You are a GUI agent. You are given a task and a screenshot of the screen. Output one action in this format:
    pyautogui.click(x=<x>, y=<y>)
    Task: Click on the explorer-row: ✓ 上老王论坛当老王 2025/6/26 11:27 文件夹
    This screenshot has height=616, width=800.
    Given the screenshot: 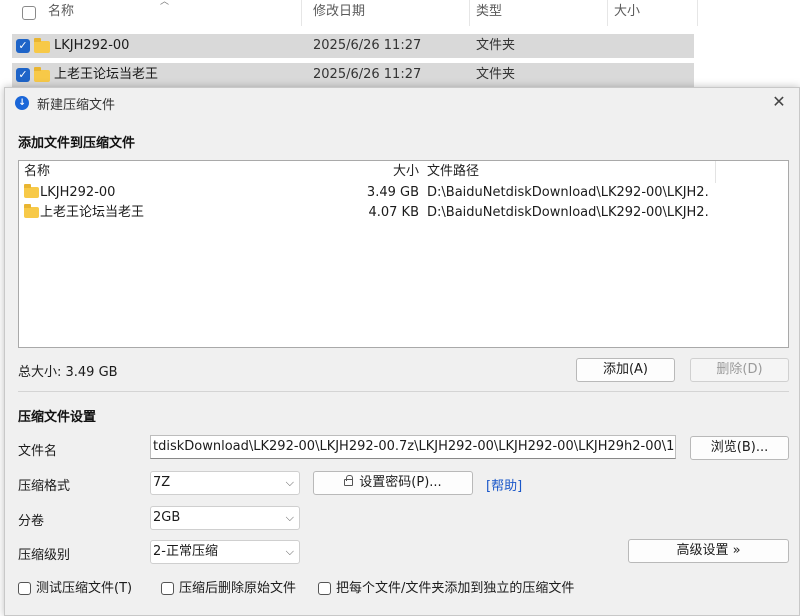 What is the action you would take?
    pyautogui.click(x=353, y=75)
    